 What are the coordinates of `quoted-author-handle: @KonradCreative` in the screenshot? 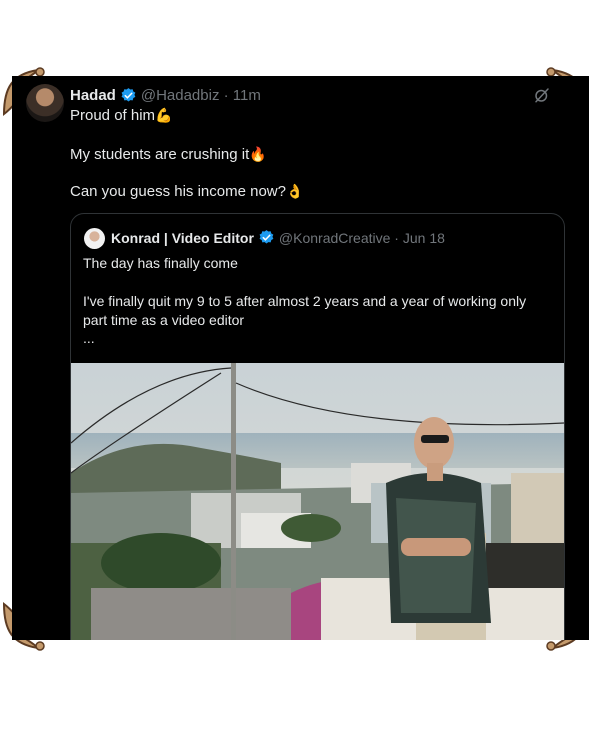 It's located at (335, 238).